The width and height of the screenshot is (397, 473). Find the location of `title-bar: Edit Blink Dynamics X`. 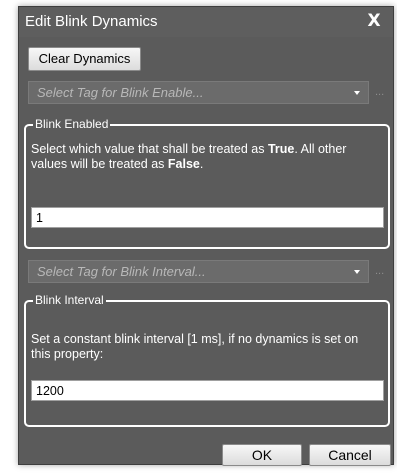

title-bar: Edit Blink Dynamics X is located at coordinates (206, 22).